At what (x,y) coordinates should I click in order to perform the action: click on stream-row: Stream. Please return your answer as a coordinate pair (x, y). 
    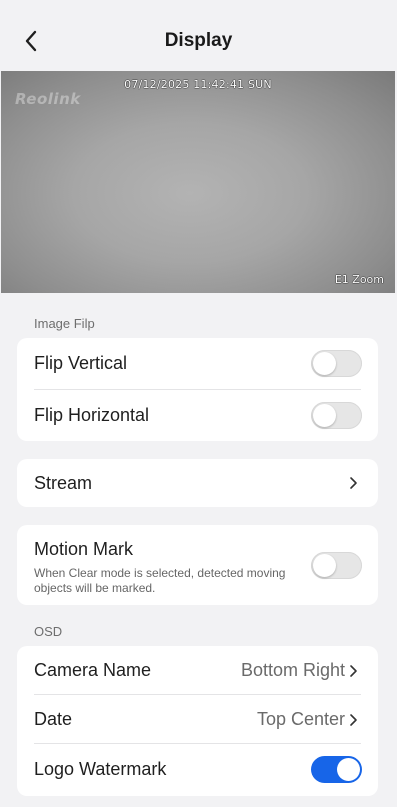
    Looking at the image, I should click on (197, 483).